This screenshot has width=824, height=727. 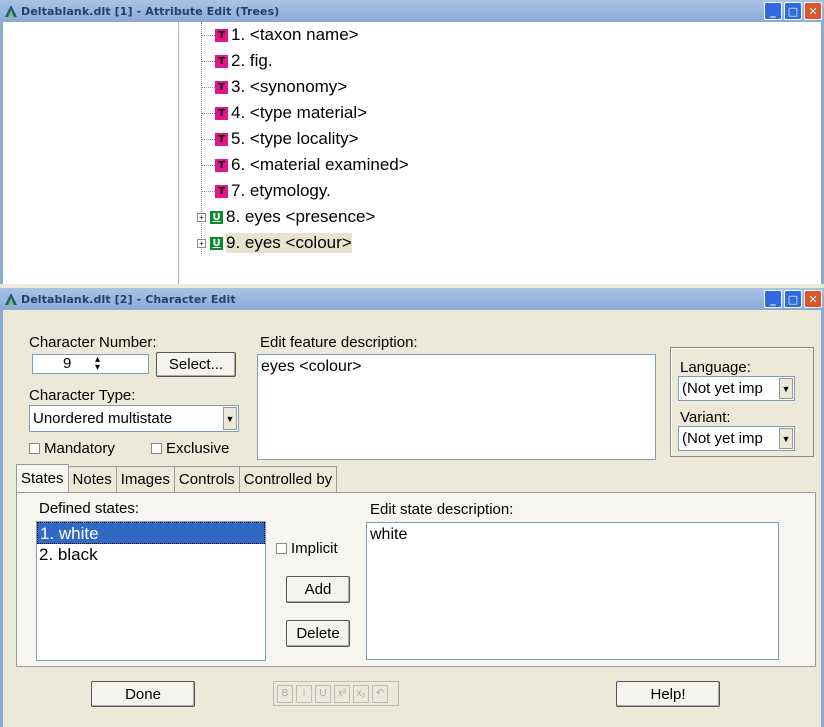 I want to click on tree-item: T 5. <type locality>, so click(x=280, y=139).